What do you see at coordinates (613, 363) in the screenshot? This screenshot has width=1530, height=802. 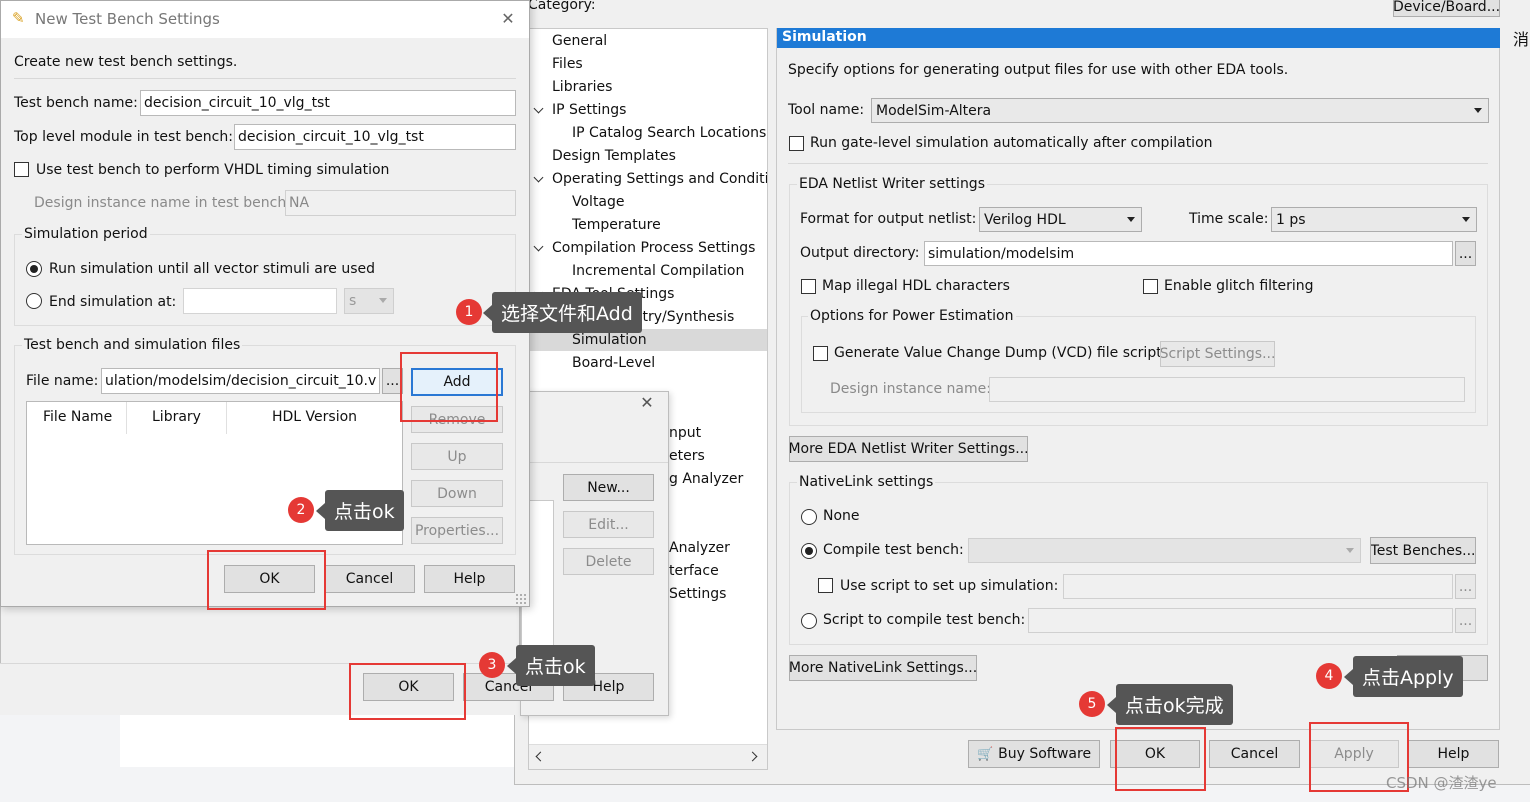 I see `tree-item: Board-Level` at bounding box center [613, 363].